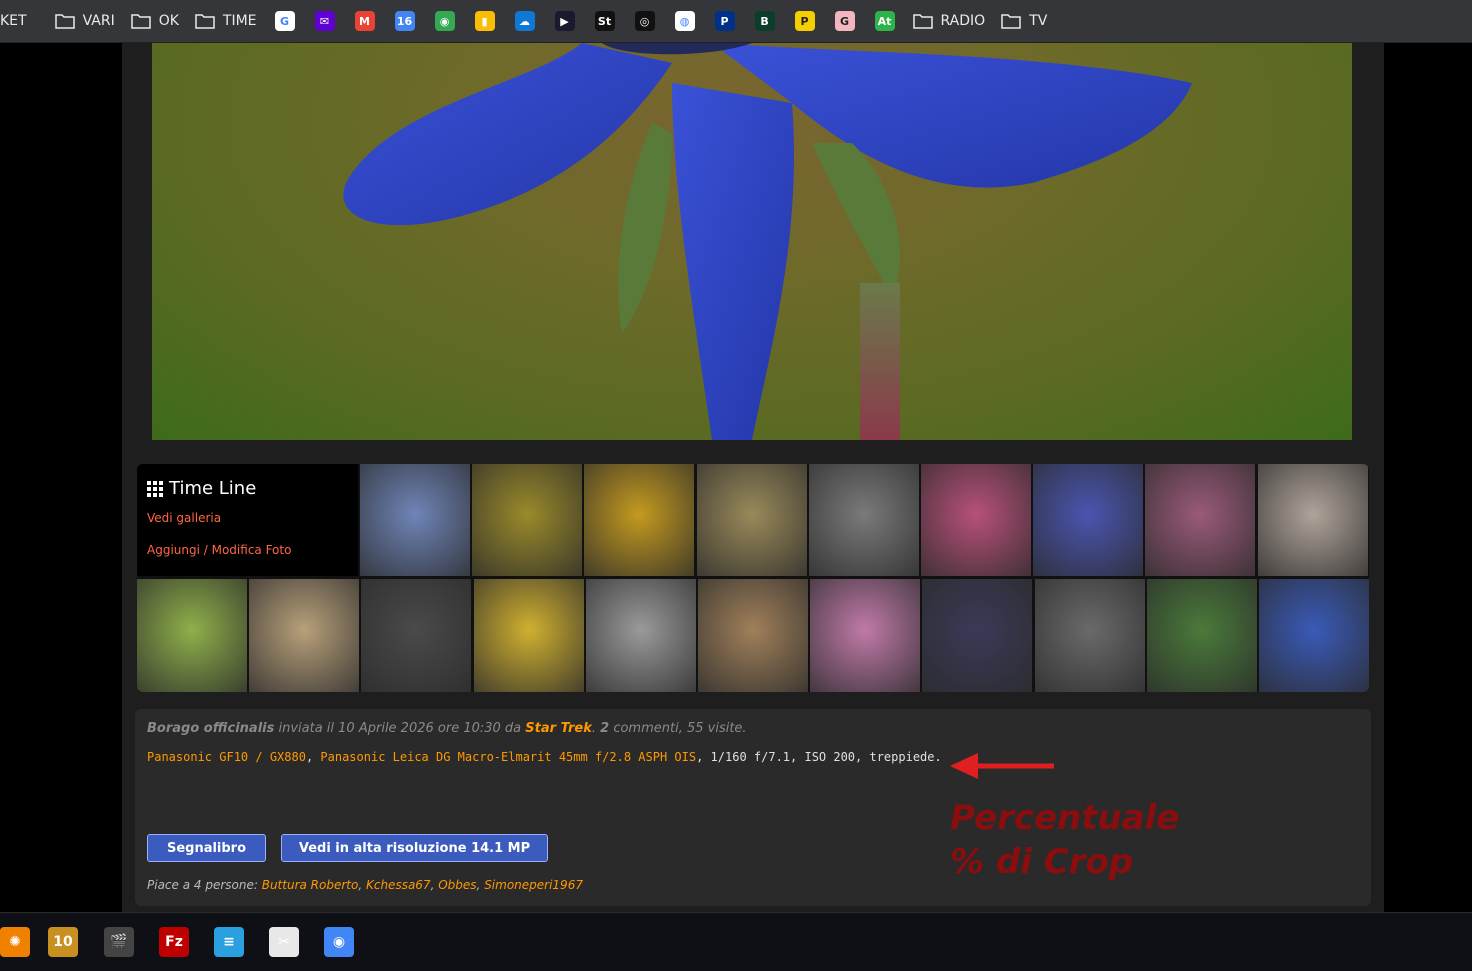 The width and height of the screenshot is (1472, 971). Describe the element at coordinates (229, 942) in the screenshot. I see `notepad-icon: ≡` at that location.